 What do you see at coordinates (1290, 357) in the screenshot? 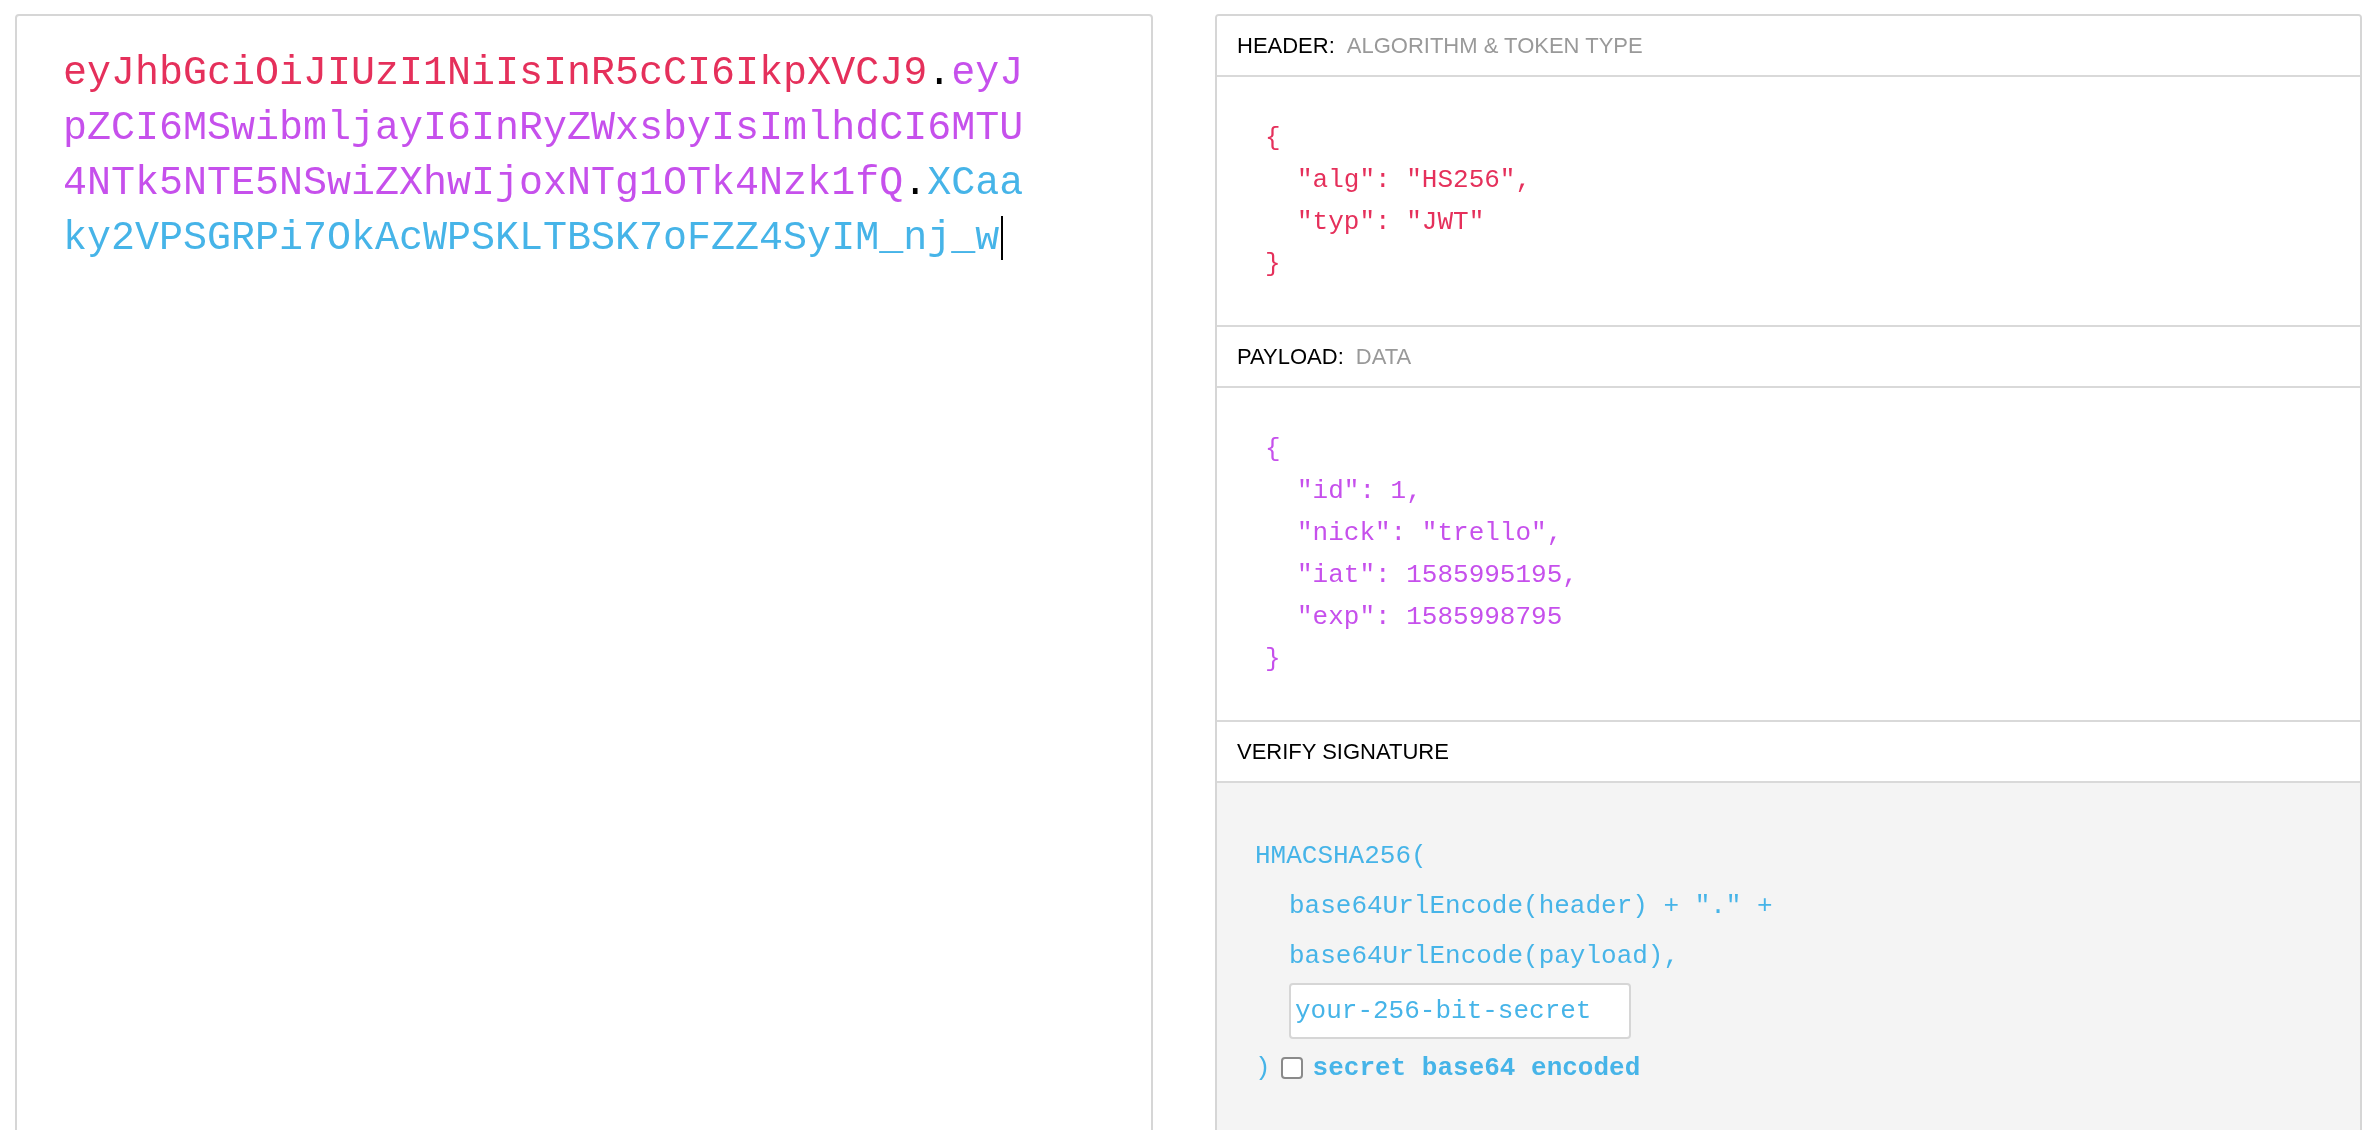
I see `section-title: PAYLOAD:` at bounding box center [1290, 357].